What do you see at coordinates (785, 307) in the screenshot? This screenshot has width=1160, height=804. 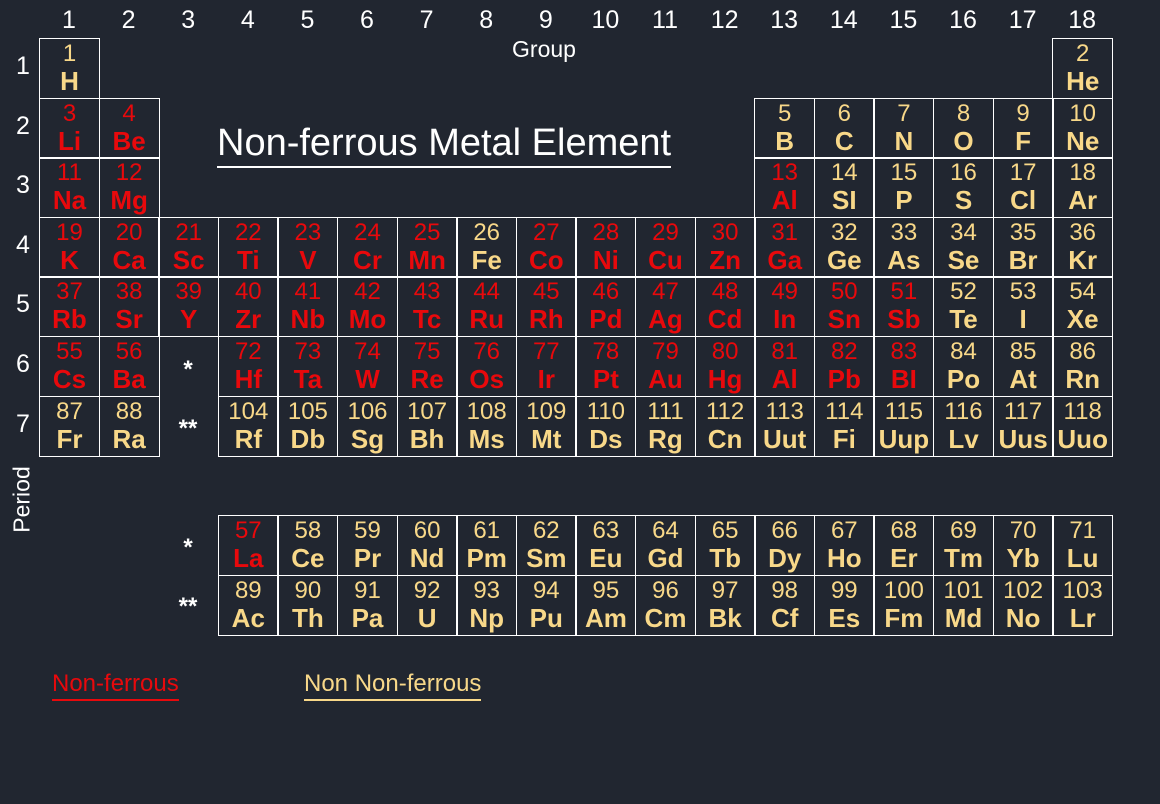 I see `element-cell-in: 49 In` at bounding box center [785, 307].